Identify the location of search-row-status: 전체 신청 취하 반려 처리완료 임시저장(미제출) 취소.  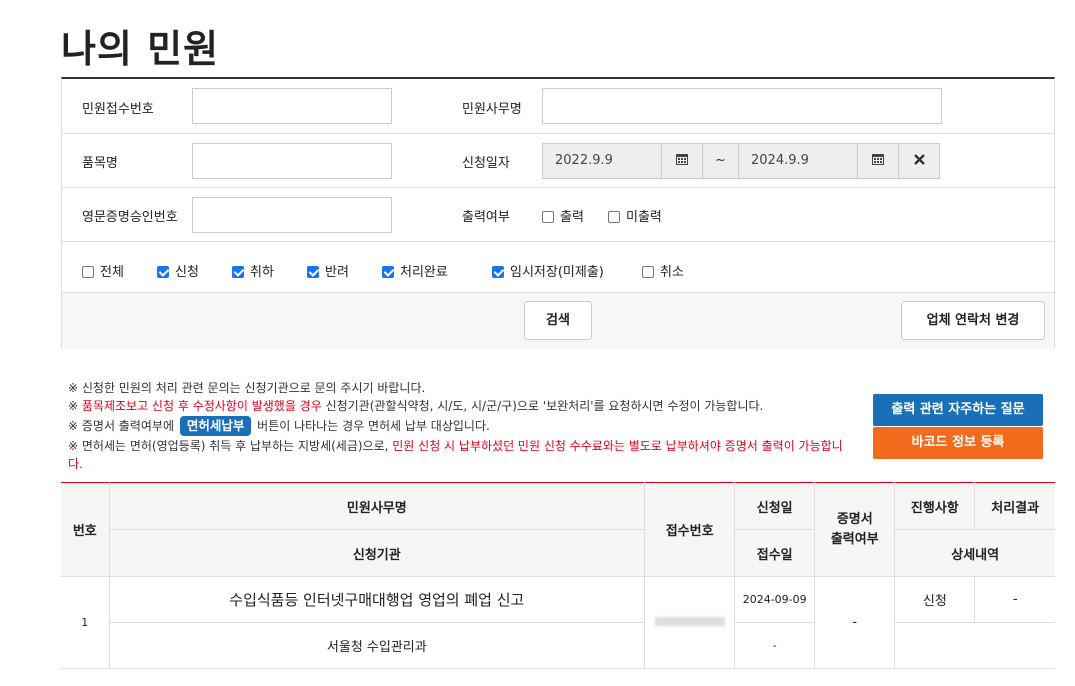
(558, 267).